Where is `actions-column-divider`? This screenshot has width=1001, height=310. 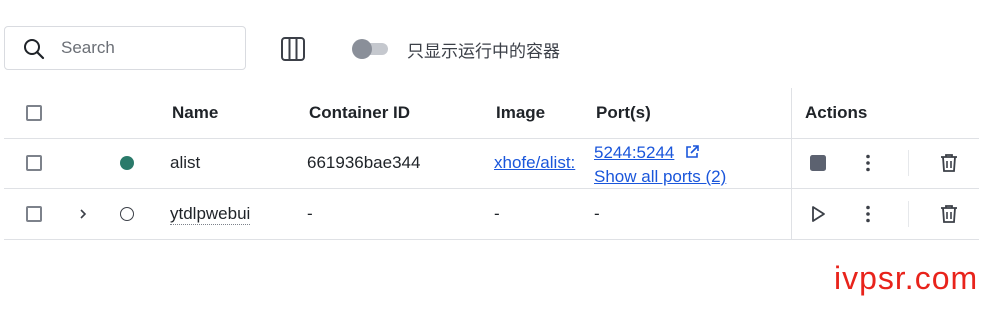
actions-column-divider is located at coordinates (791, 163).